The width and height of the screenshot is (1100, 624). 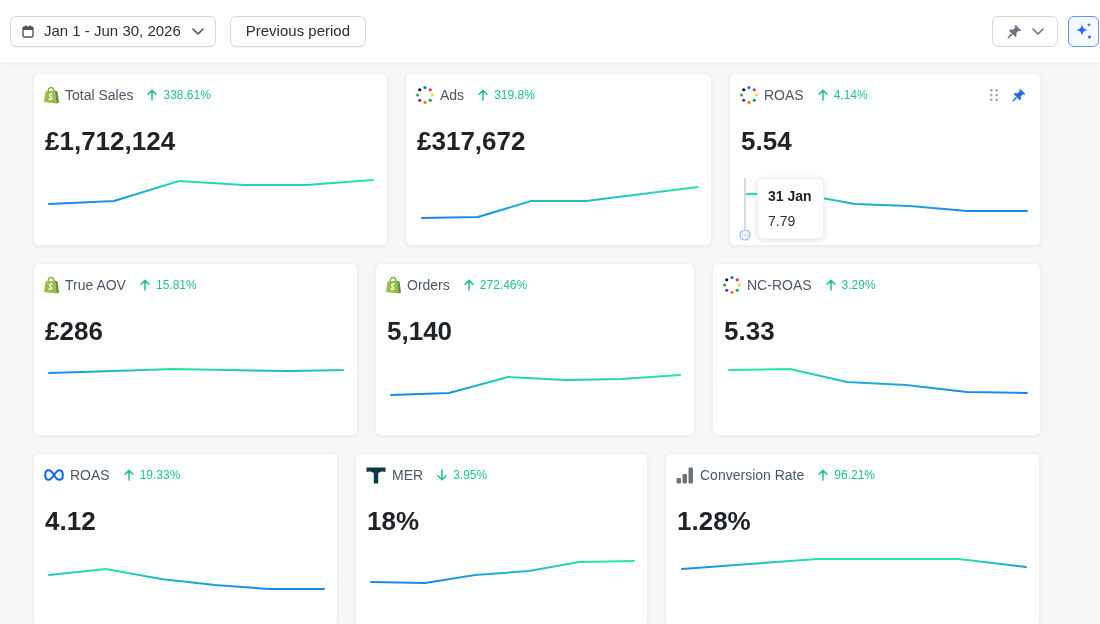 What do you see at coordinates (95, 285) in the screenshot?
I see `metric-title: True AOV` at bounding box center [95, 285].